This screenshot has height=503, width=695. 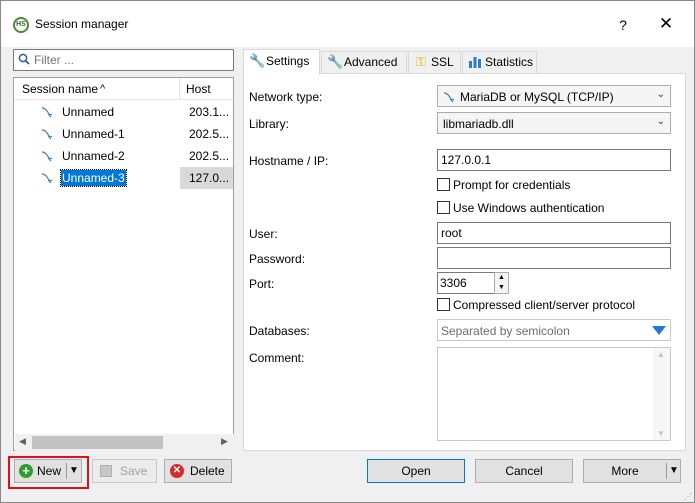 I want to click on library-select: libmariadb.dll ⌄, so click(x=554, y=123).